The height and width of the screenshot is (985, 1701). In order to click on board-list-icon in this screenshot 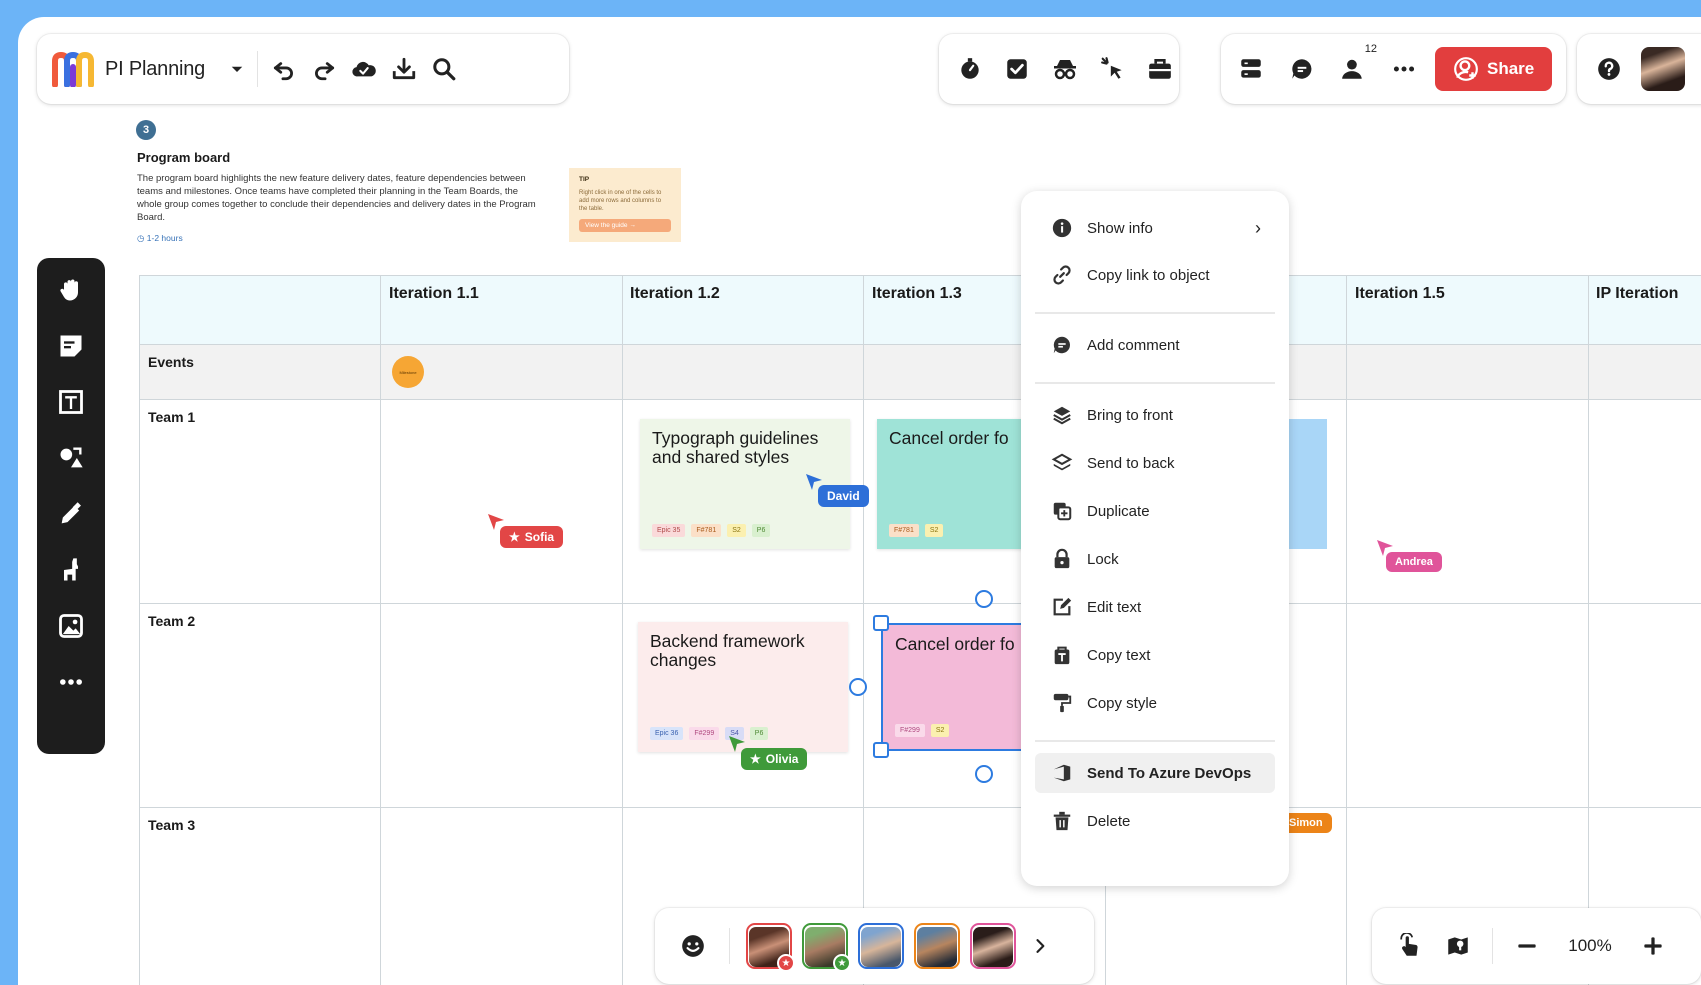, I will do `click(1251, 69)`.